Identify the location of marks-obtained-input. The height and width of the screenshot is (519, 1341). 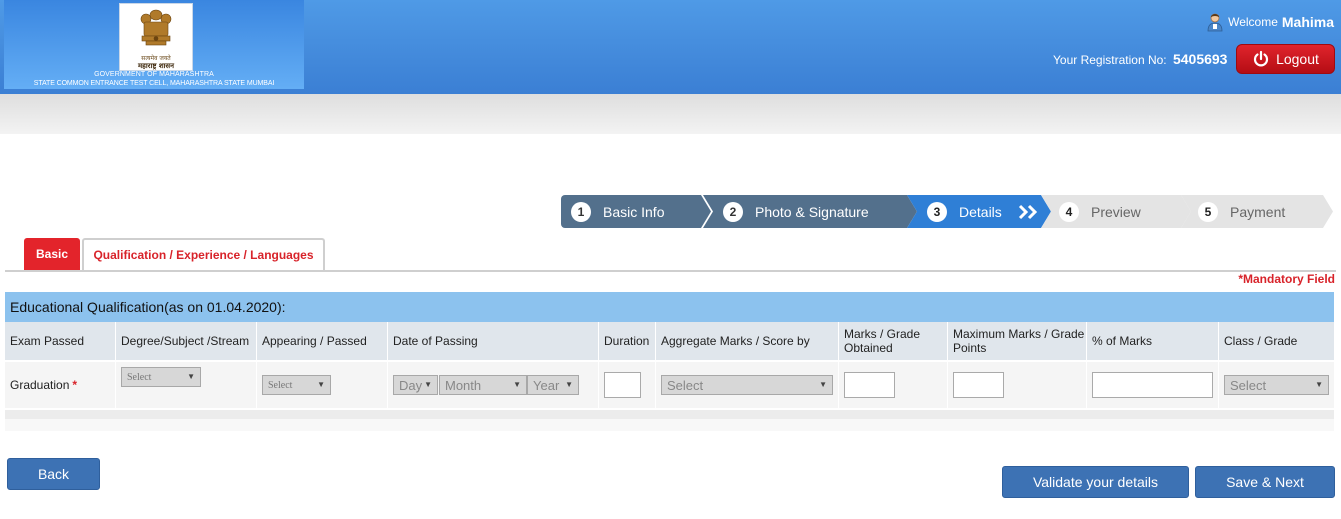
(869, 385).